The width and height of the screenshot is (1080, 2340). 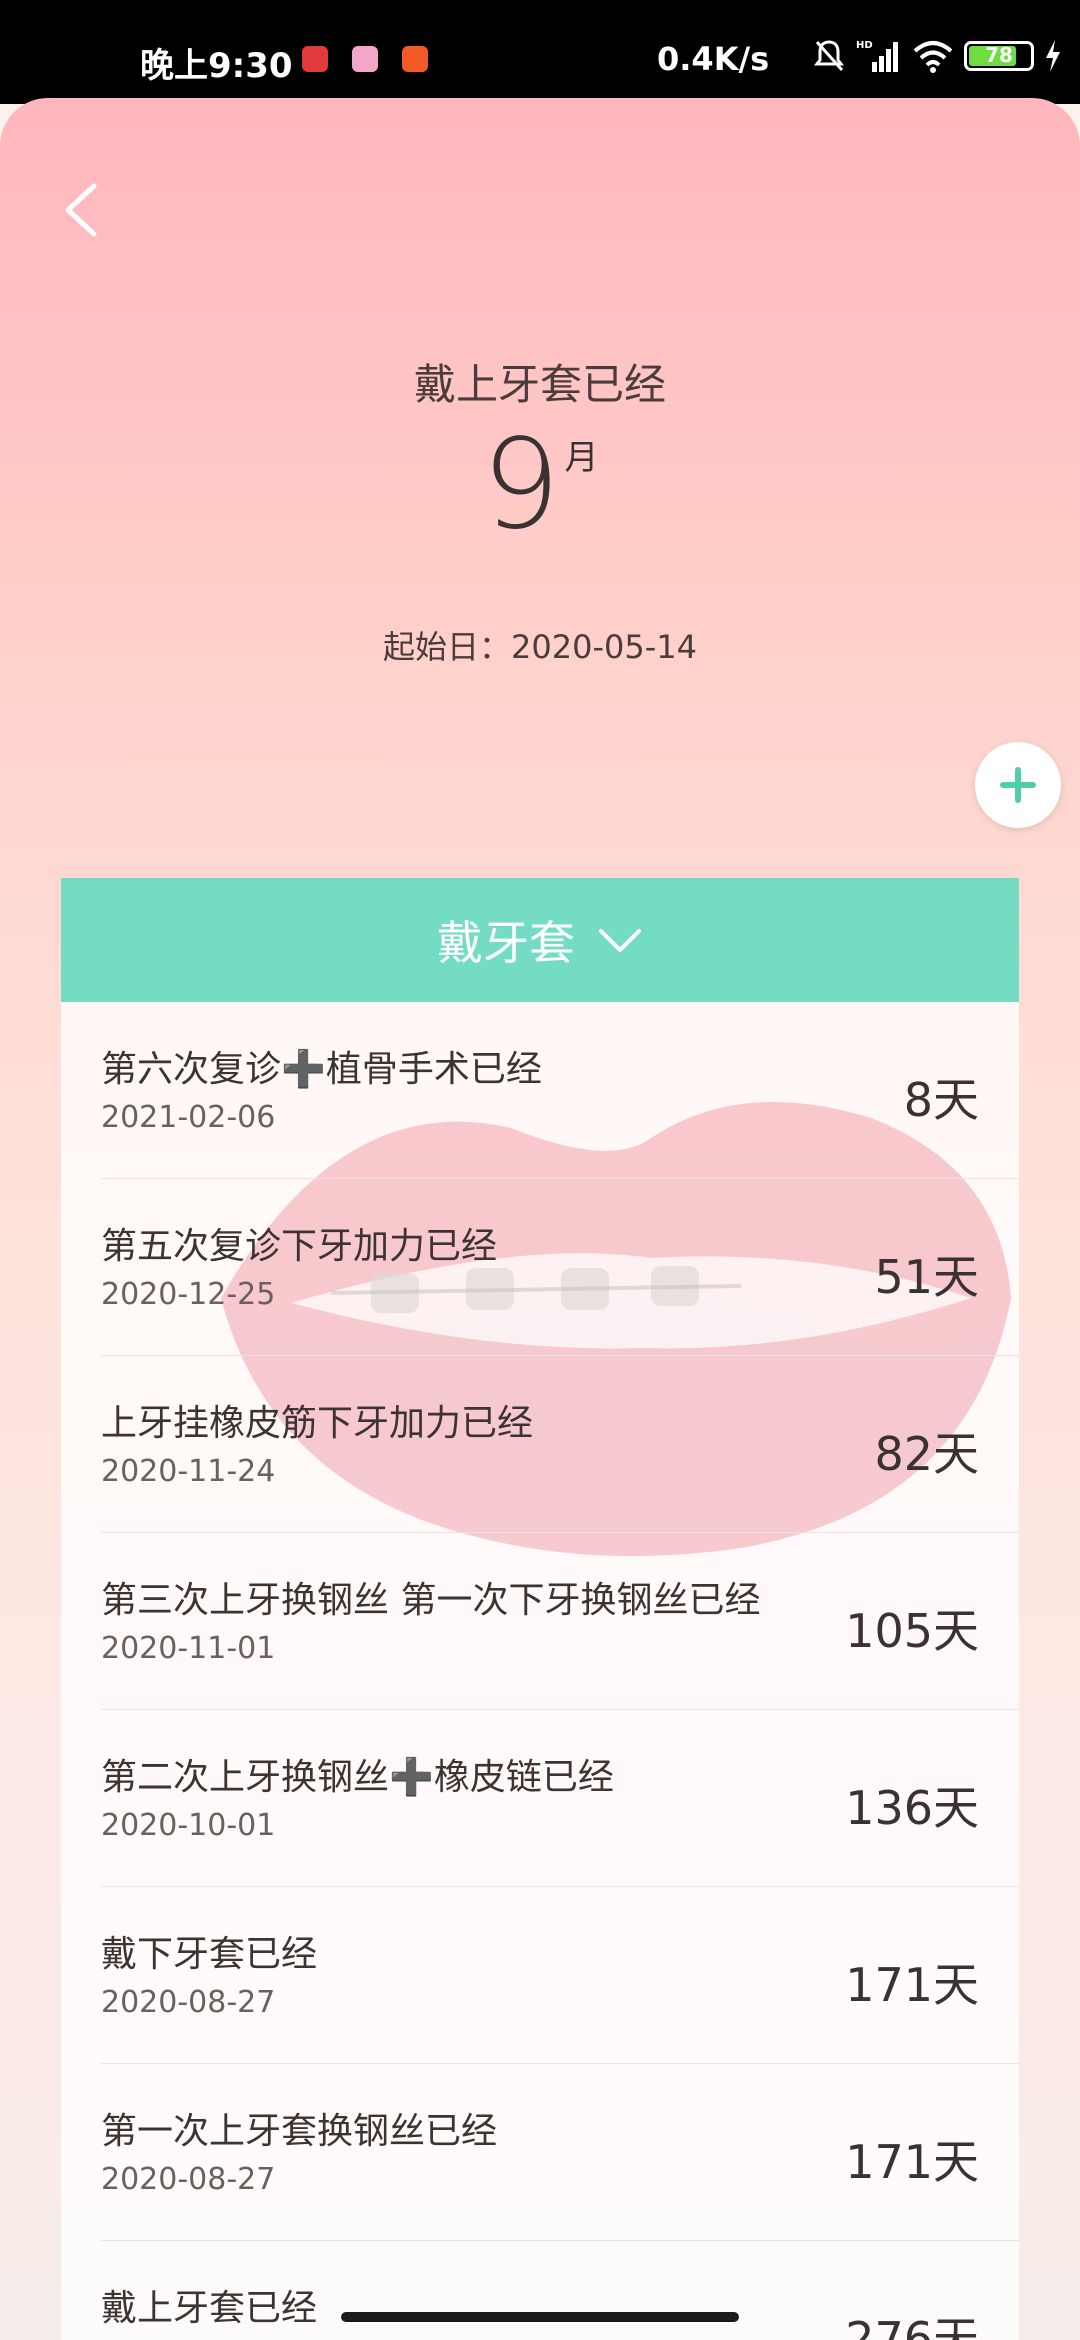 I want to click on item-title: 戴上牙套已经, so click(x=209, y=2308).